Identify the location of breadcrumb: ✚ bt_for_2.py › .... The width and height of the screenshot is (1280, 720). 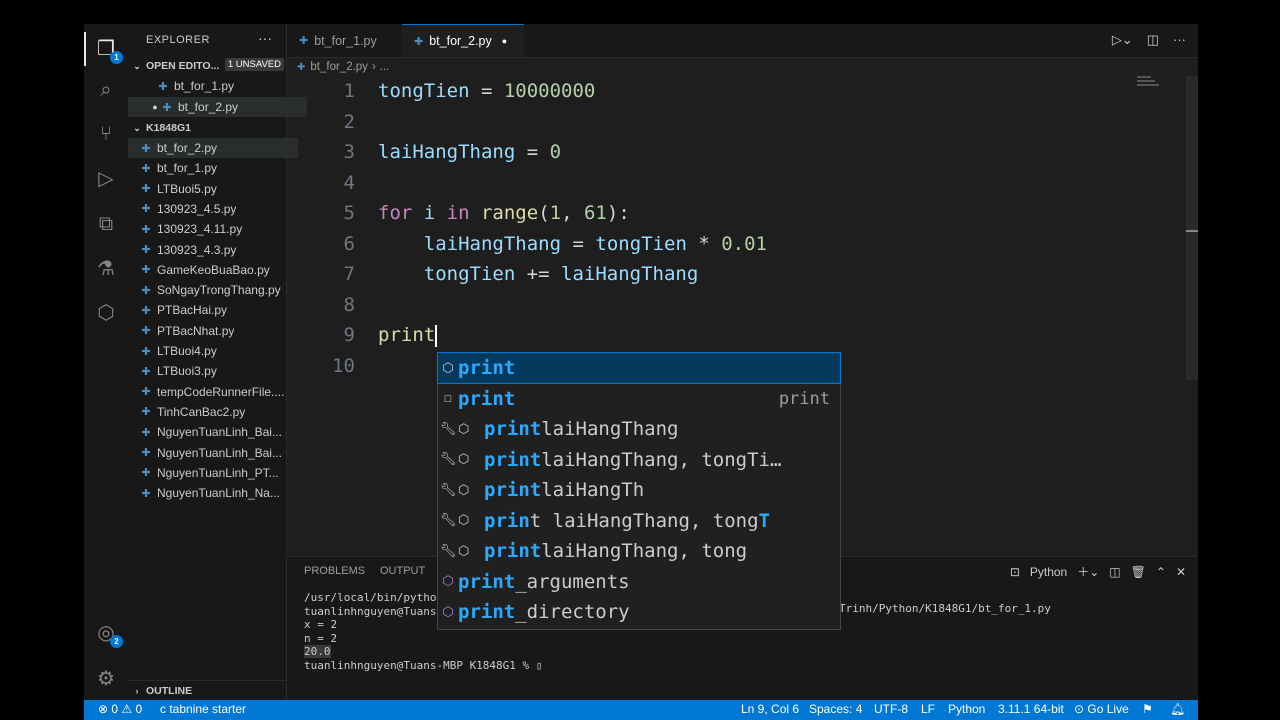
(343, 67).